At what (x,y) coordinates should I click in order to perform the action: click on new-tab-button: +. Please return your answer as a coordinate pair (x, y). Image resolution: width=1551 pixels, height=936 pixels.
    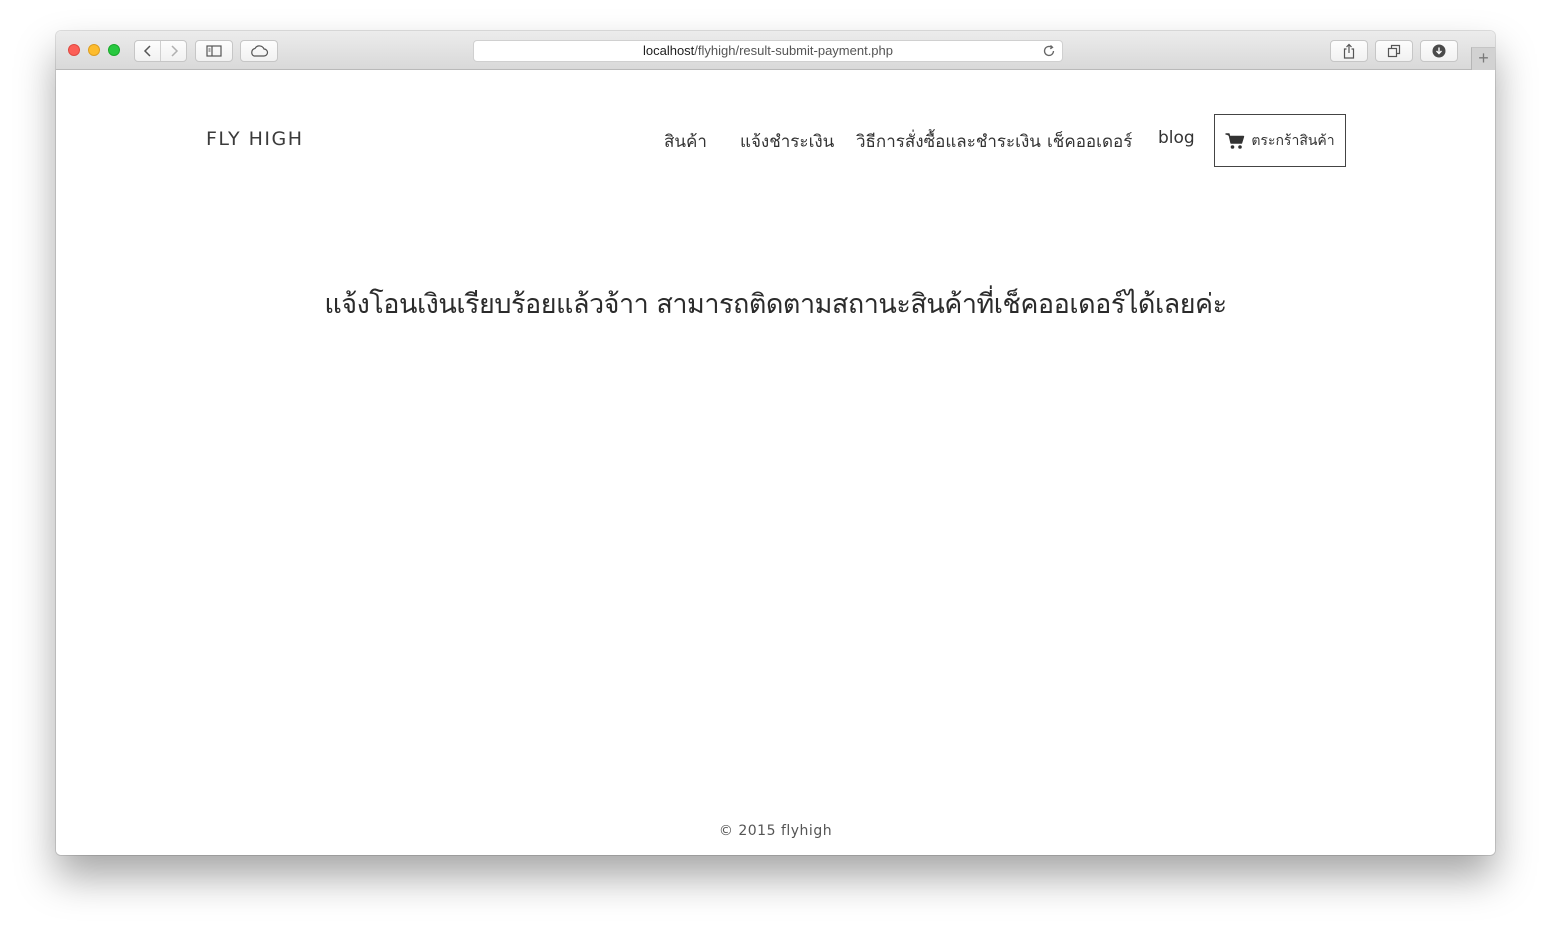
    Looking at the image, I should click on (1483, 58).